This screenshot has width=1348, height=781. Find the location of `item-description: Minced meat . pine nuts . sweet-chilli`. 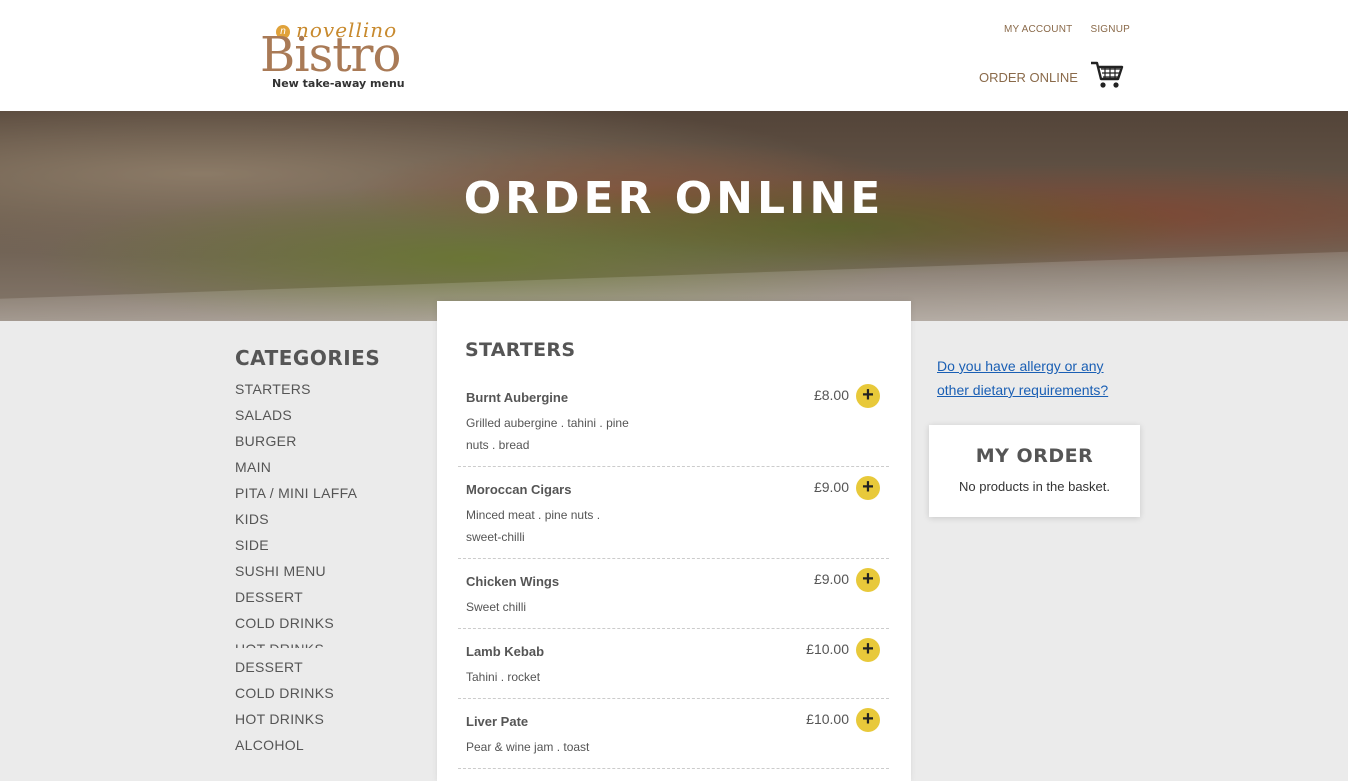

item-description: Minced meat . pine nuts . sweet-chilli is located at coordinates (533, 526).